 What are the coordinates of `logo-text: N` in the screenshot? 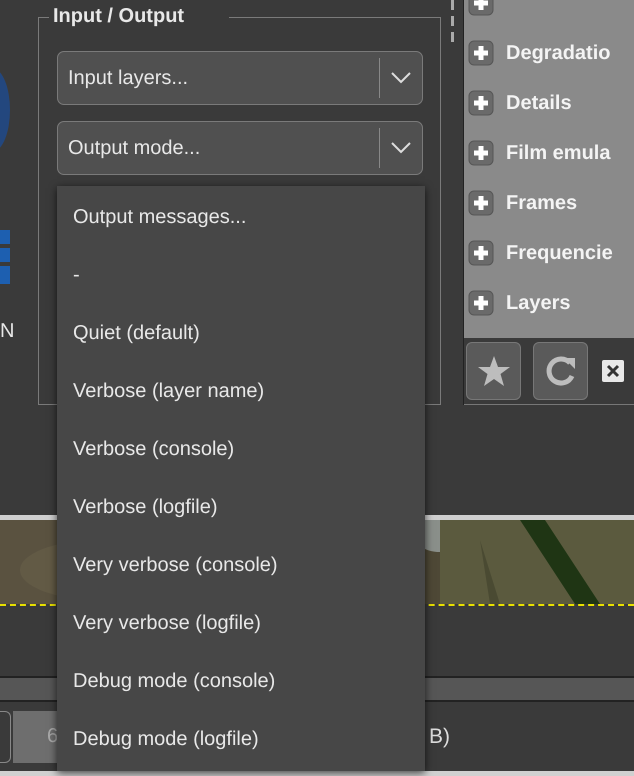 It's located at (8, 331).